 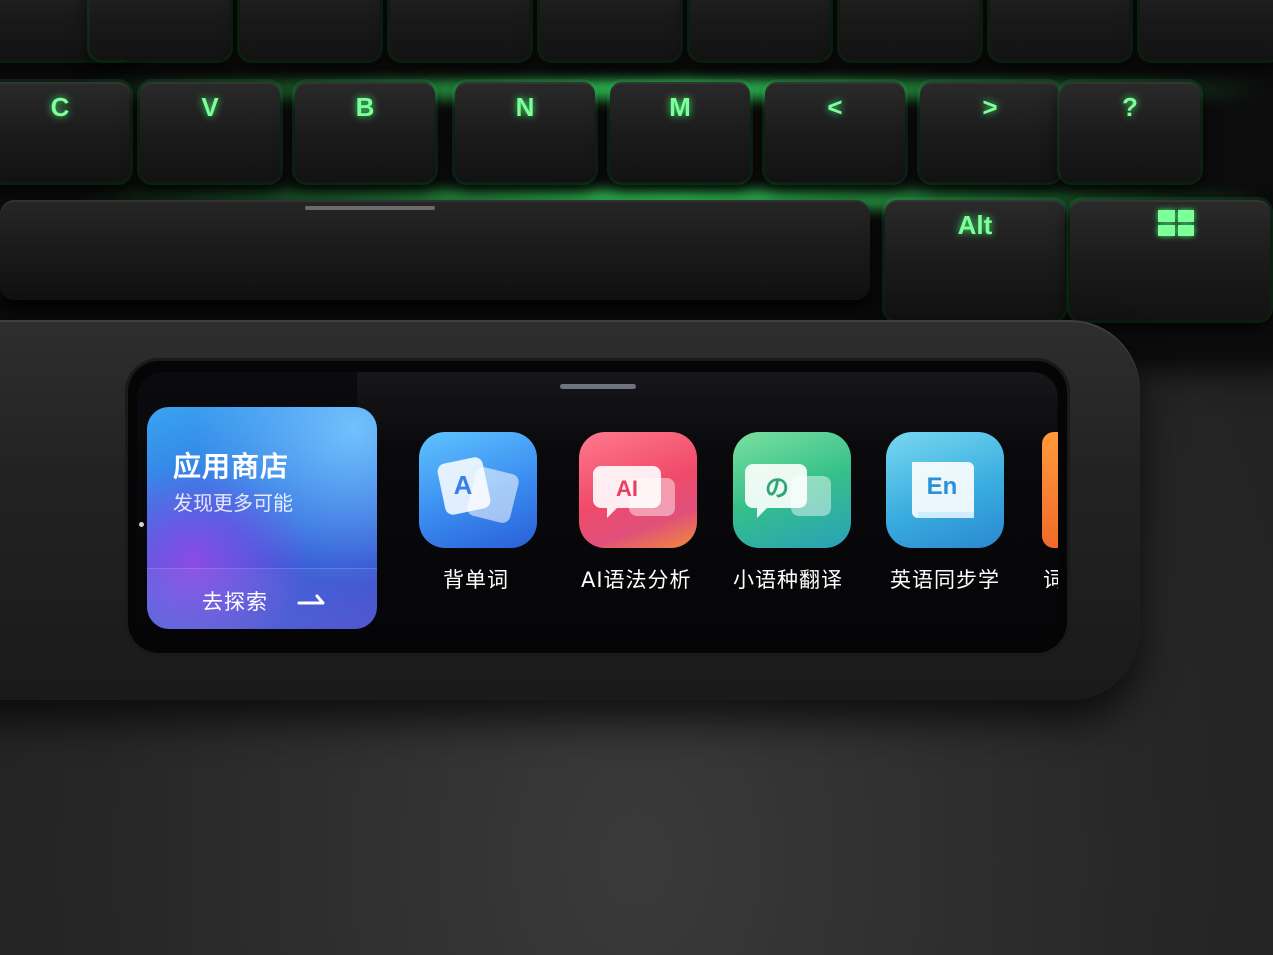 What do you see at coordinates (990, 132) in the screenshot?
I see `key-period: >` at bounding box center [990, 132].